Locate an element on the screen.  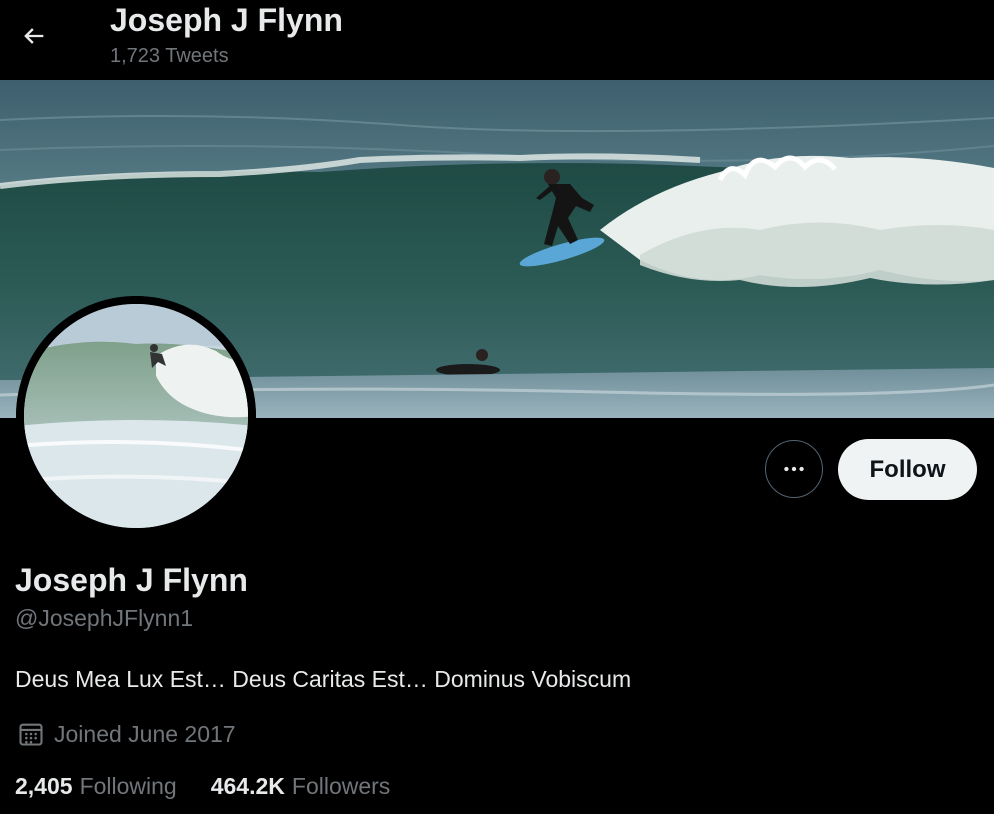
join-date-label: Joined June 2017 is located at coordinates (145, 733).